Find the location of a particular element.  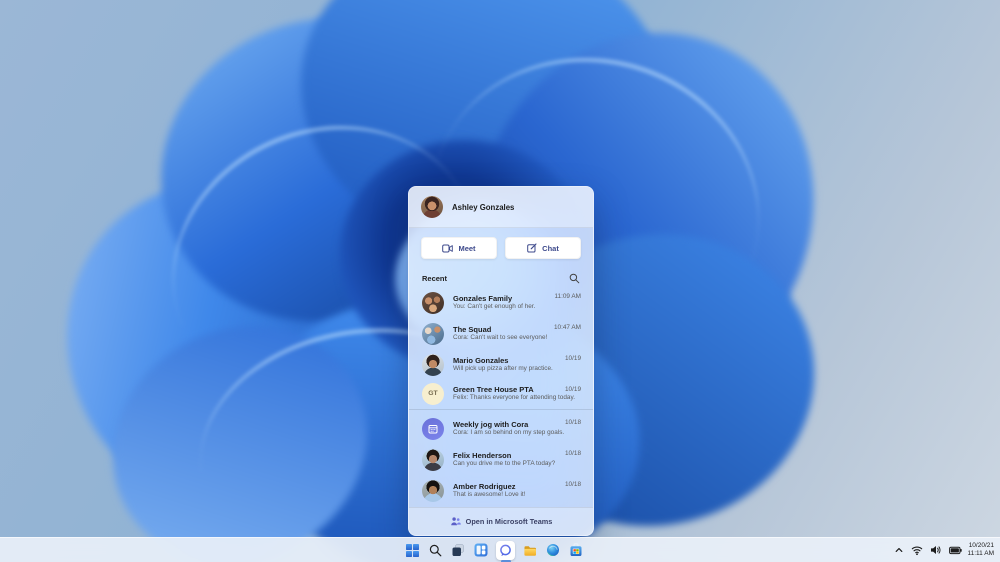

task-view-button is located at coordinates (458, 550).